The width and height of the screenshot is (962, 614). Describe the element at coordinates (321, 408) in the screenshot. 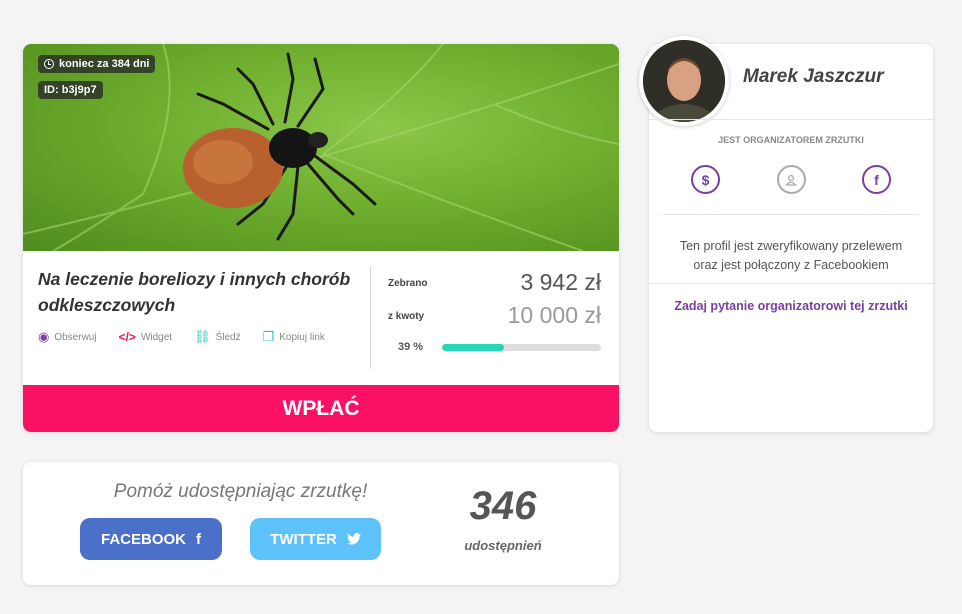

I see `pay-button: WPŁAĆ` at that location.